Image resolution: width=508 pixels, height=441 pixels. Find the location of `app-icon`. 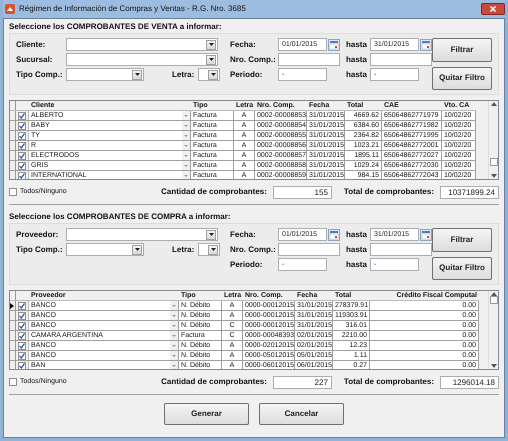

app-icon is located at coordinates (10, 9).